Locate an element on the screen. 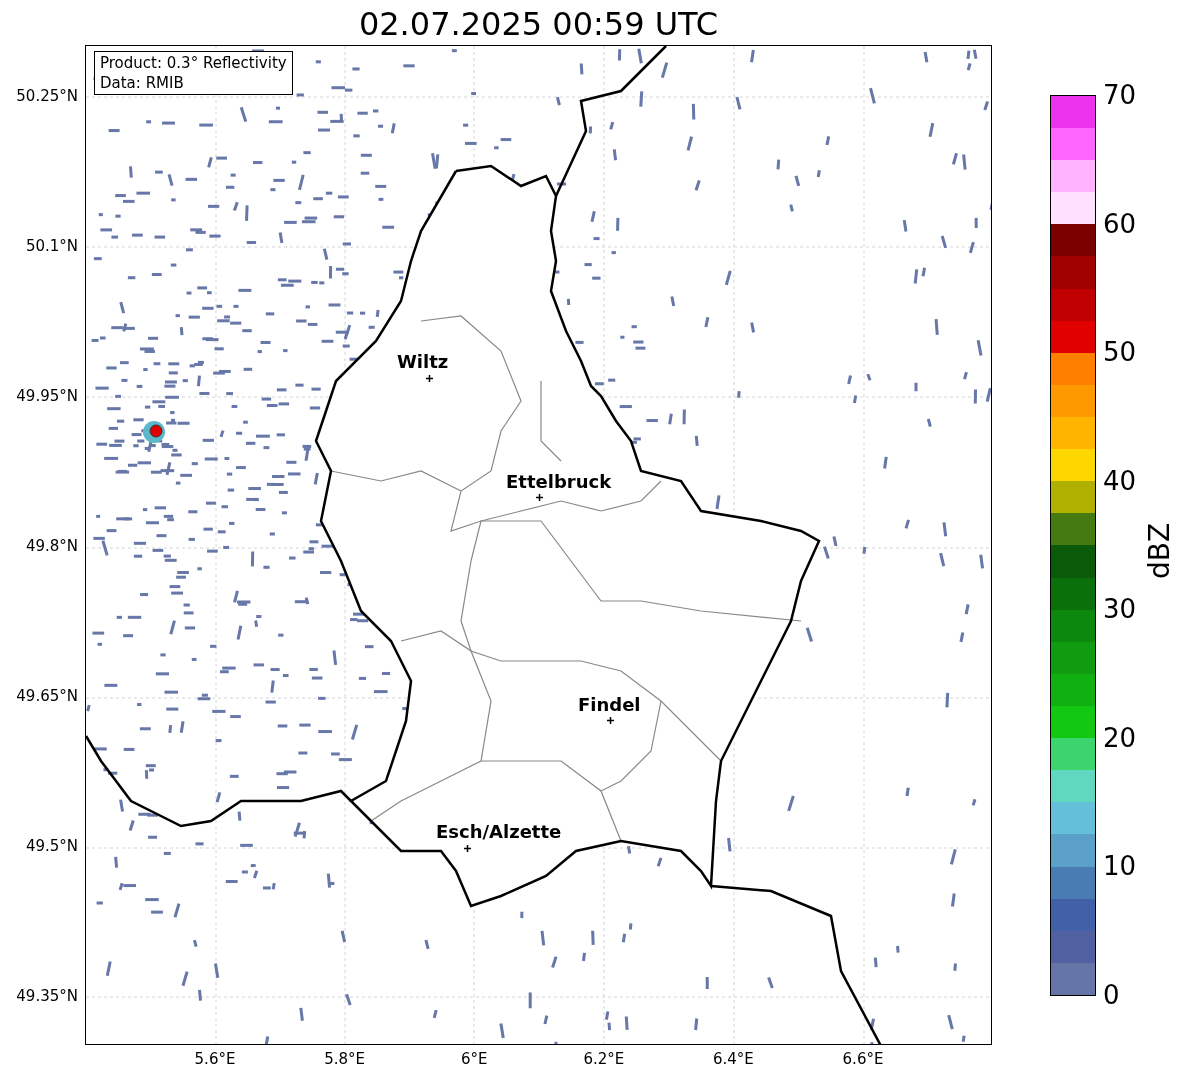 The height and width of the screenshot is (1081, 1184). colorbar-label: dBZ is located at coordinates (1160, 551).